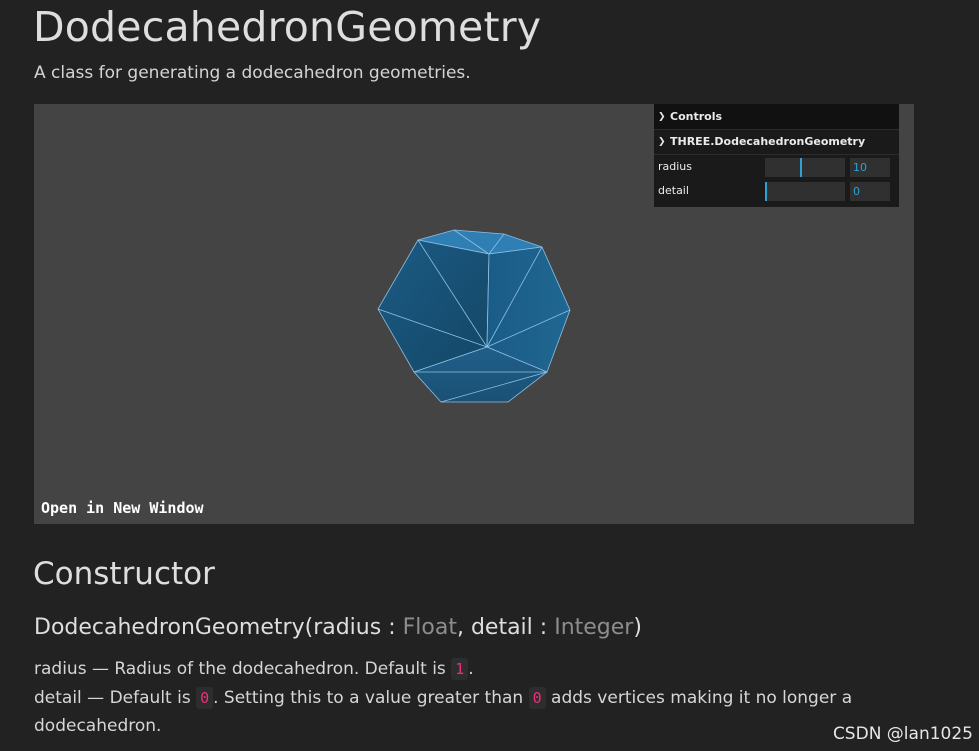  I want to click on type-float-link: Float, so click(430, 627).